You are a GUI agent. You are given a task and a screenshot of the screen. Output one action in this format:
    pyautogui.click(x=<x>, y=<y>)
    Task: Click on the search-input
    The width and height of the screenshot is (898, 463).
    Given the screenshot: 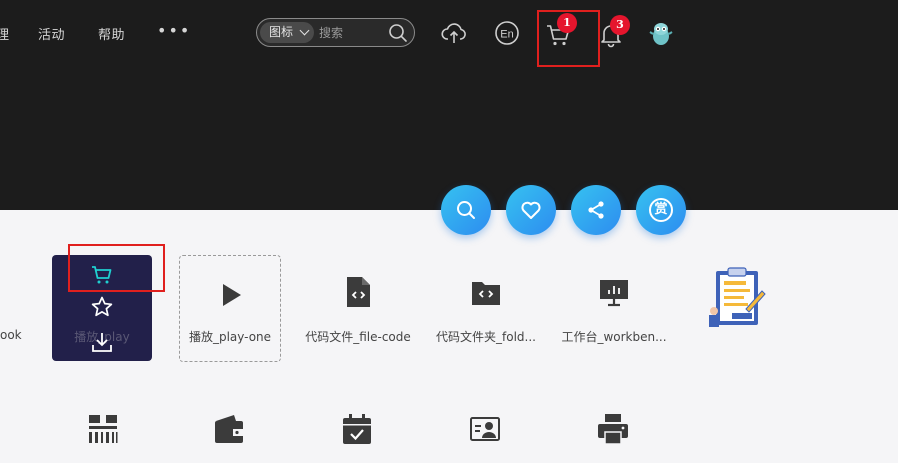 What is the action you would take?
    pyautogui.click(x=351, y=33)
    